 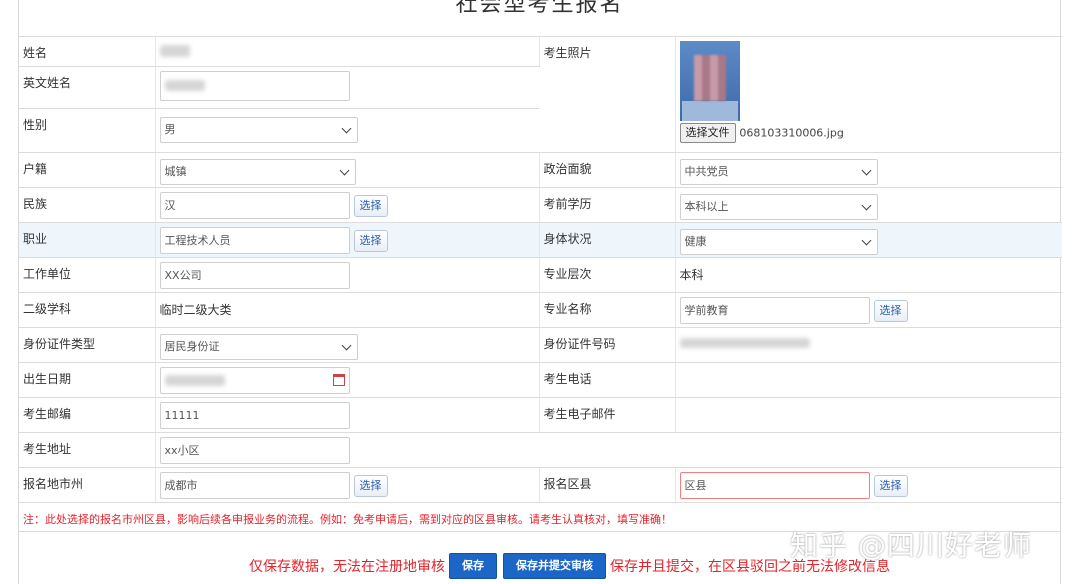 What do you see at coordinates (87, 275) in the screenshot?
I see `label-employer: 工作单位` at bounding box center [87, 275].